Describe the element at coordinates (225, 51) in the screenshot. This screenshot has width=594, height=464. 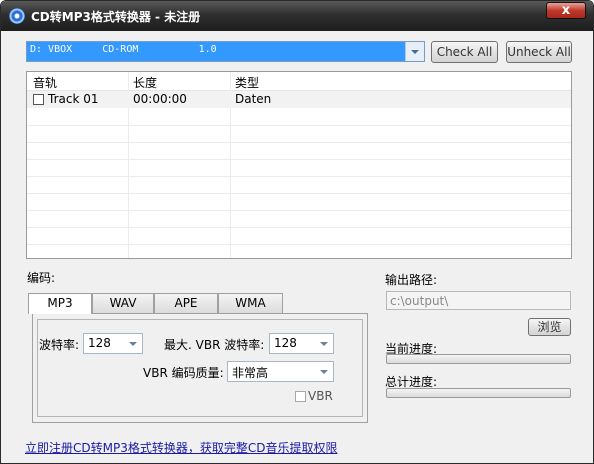
I see `drive-select: D: VBOX CD-ROM 1.0` at that location.